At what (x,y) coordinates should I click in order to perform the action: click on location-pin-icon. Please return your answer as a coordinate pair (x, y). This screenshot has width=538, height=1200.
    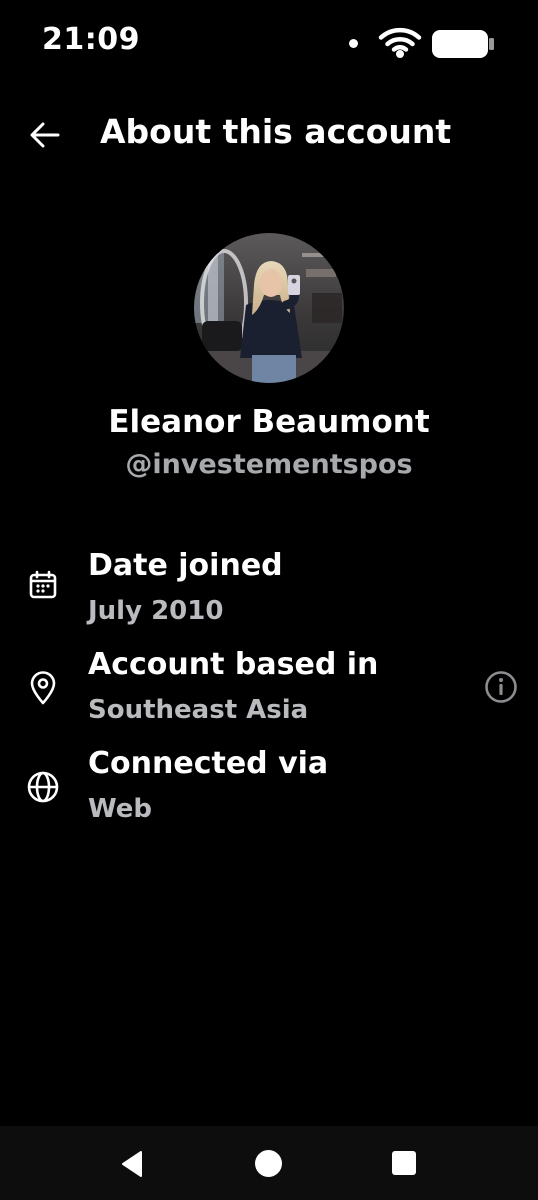
    Looking at the image, I should click on (43, 688).